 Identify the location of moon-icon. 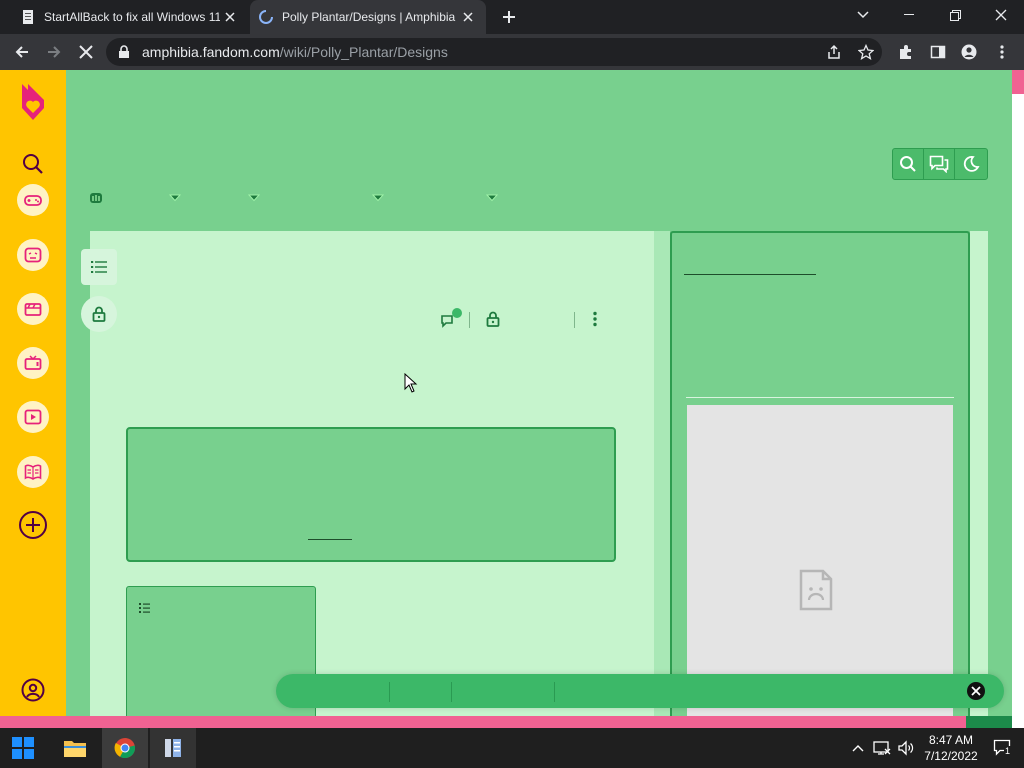
(971, 164).